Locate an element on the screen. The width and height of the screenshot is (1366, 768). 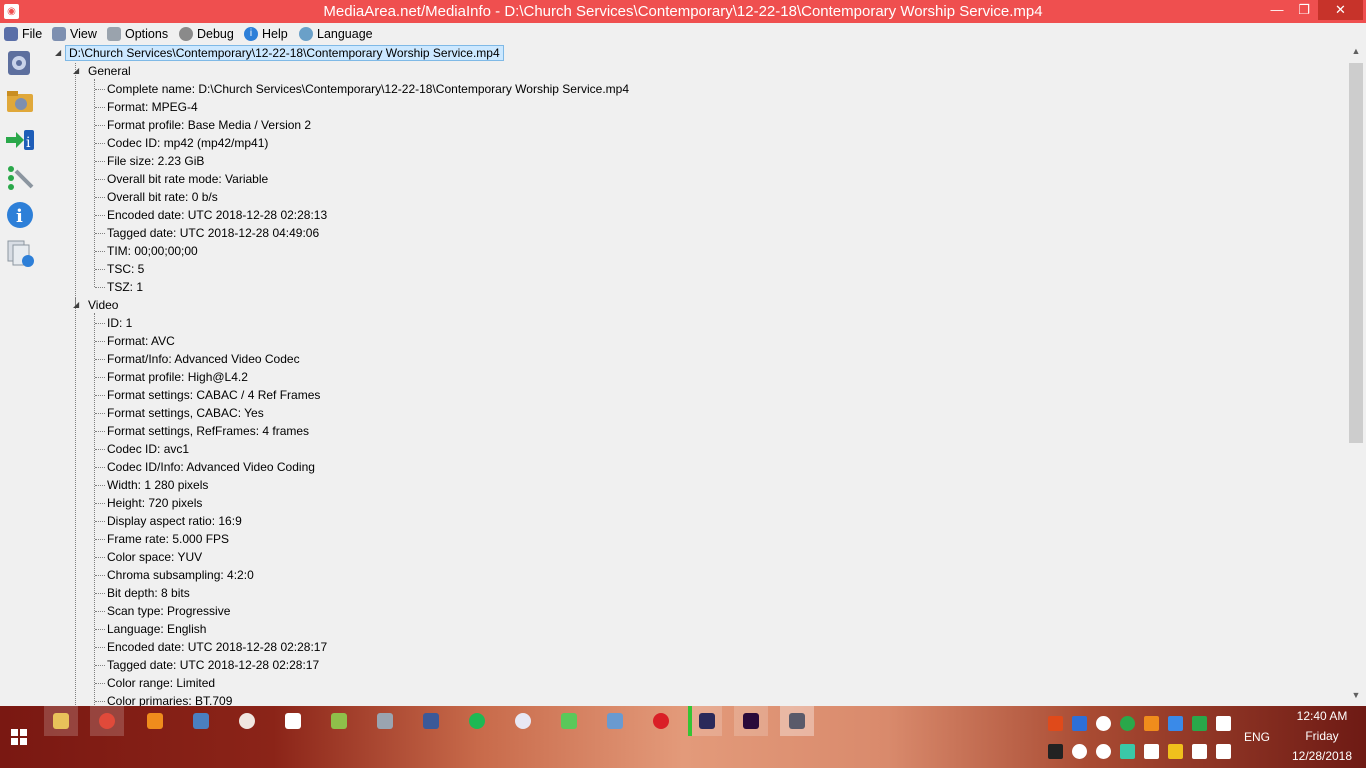
input-language: ENG is located at coordinates (1257, 737).